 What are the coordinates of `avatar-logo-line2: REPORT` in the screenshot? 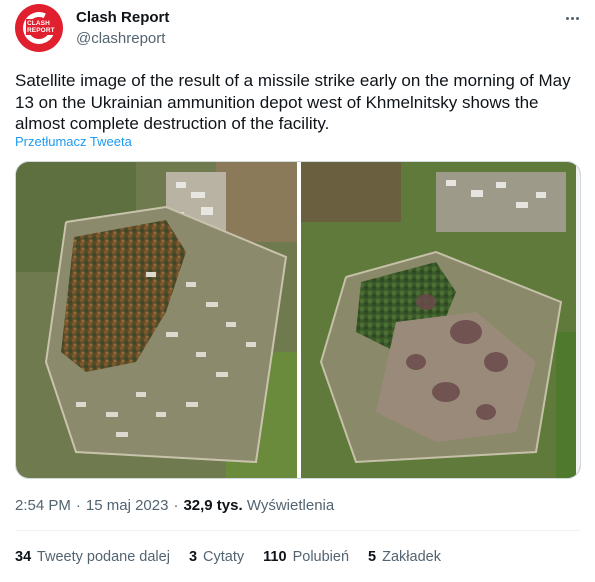 It's located at (41, 30).